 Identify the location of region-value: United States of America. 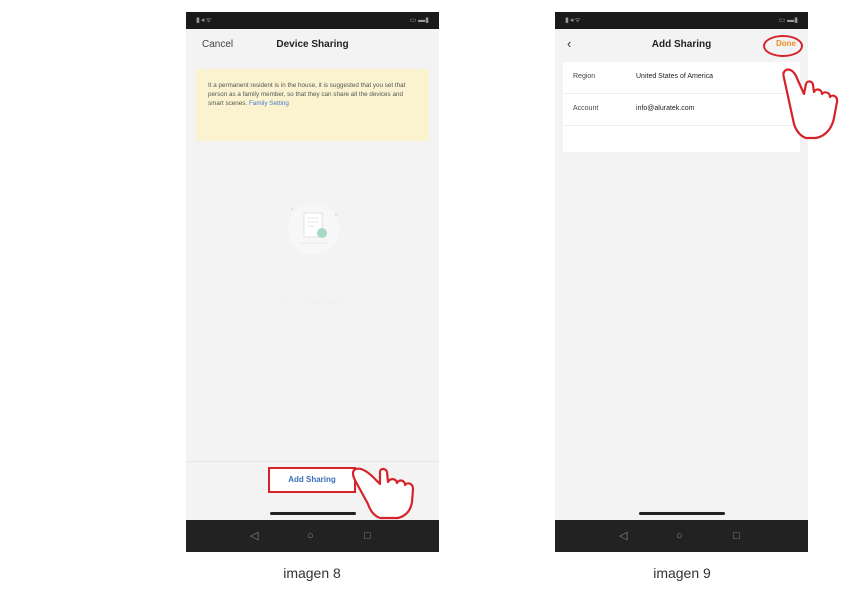
(674, 76).